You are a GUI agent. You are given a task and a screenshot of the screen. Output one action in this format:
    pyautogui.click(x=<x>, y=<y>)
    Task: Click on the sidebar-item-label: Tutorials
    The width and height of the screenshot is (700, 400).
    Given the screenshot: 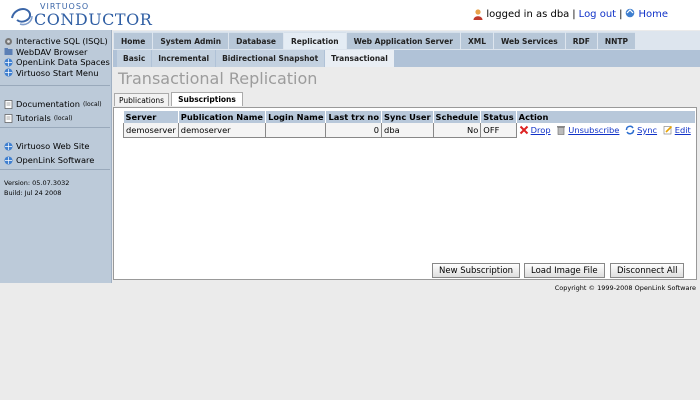 What is the action you would take?
    pyautogui.click(x=33, y=118)
    